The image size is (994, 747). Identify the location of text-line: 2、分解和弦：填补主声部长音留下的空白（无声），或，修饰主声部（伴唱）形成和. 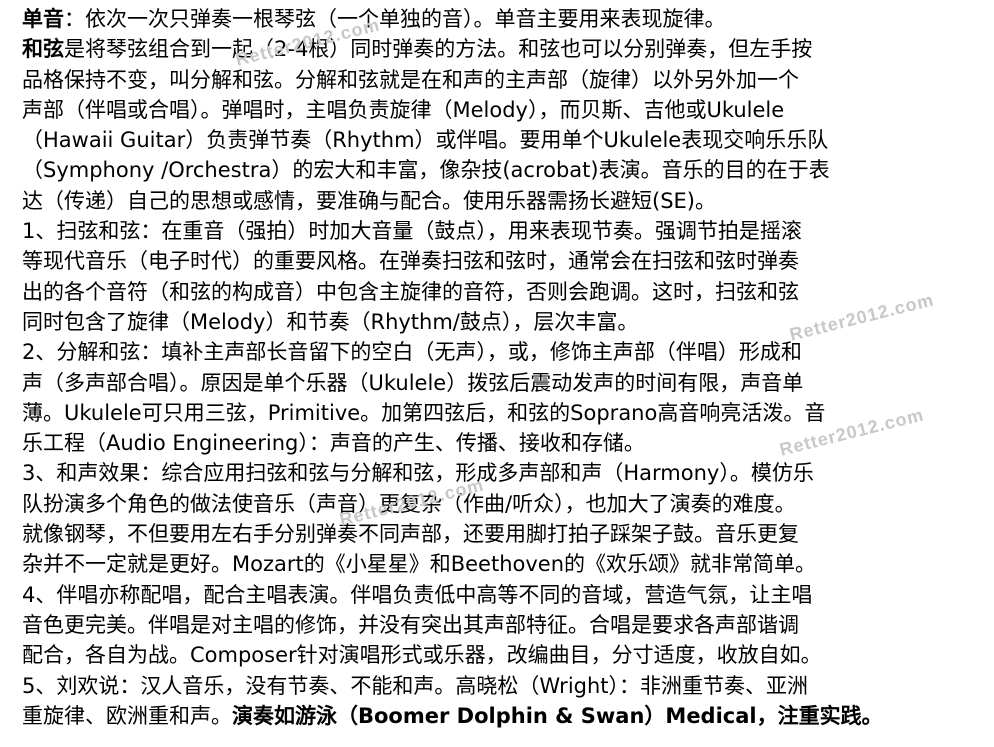
(502, 352).